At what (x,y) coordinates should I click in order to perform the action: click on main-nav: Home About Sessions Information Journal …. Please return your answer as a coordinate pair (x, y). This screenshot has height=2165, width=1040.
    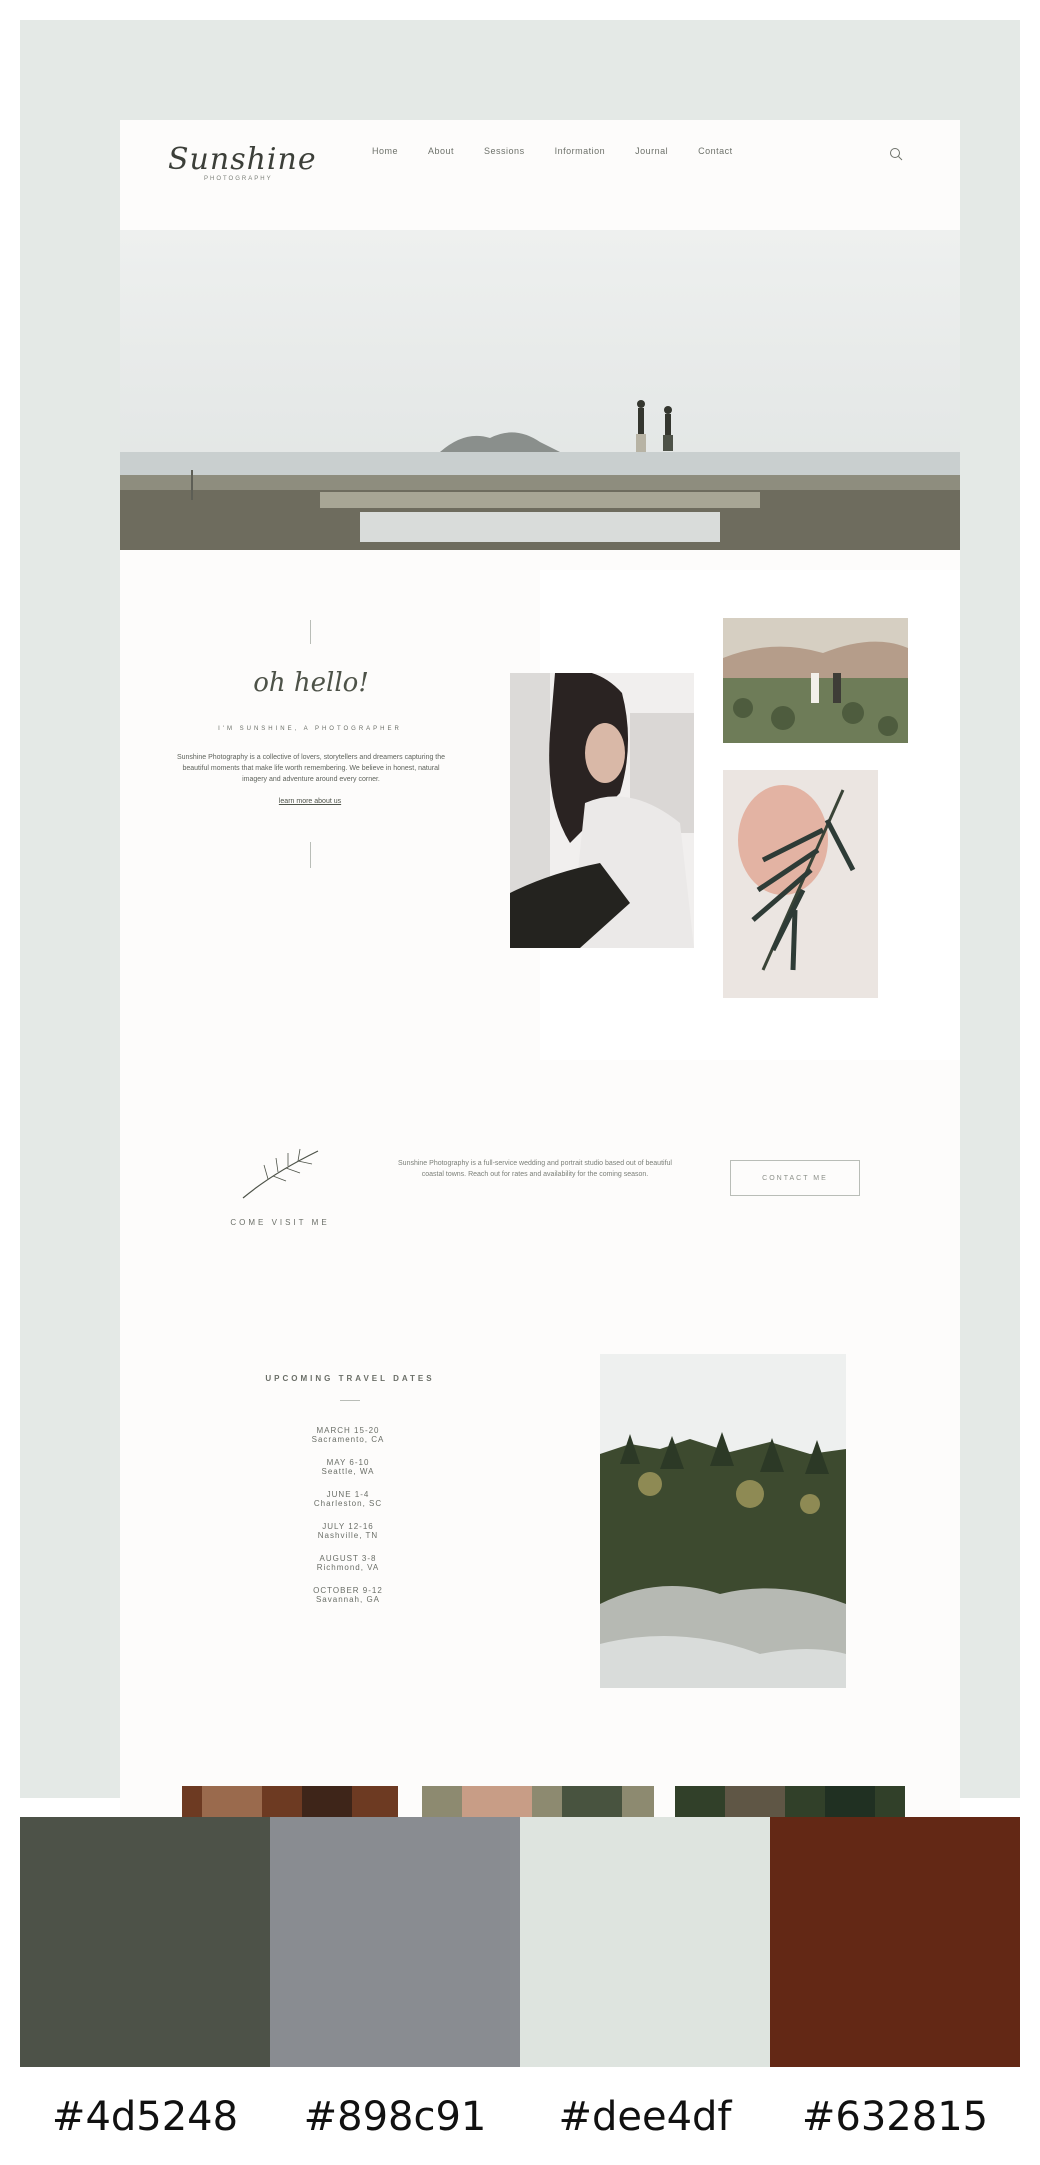
    Looking at the image, I should click on (552, 151).